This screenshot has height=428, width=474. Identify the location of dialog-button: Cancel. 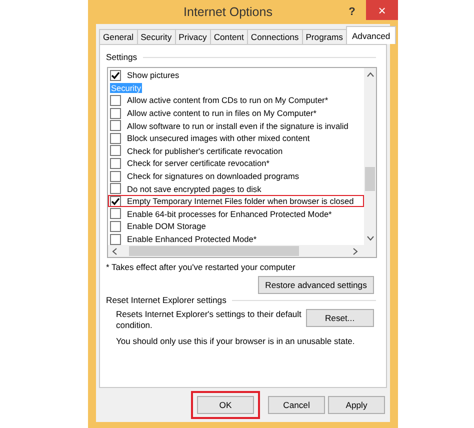
(296, 405).